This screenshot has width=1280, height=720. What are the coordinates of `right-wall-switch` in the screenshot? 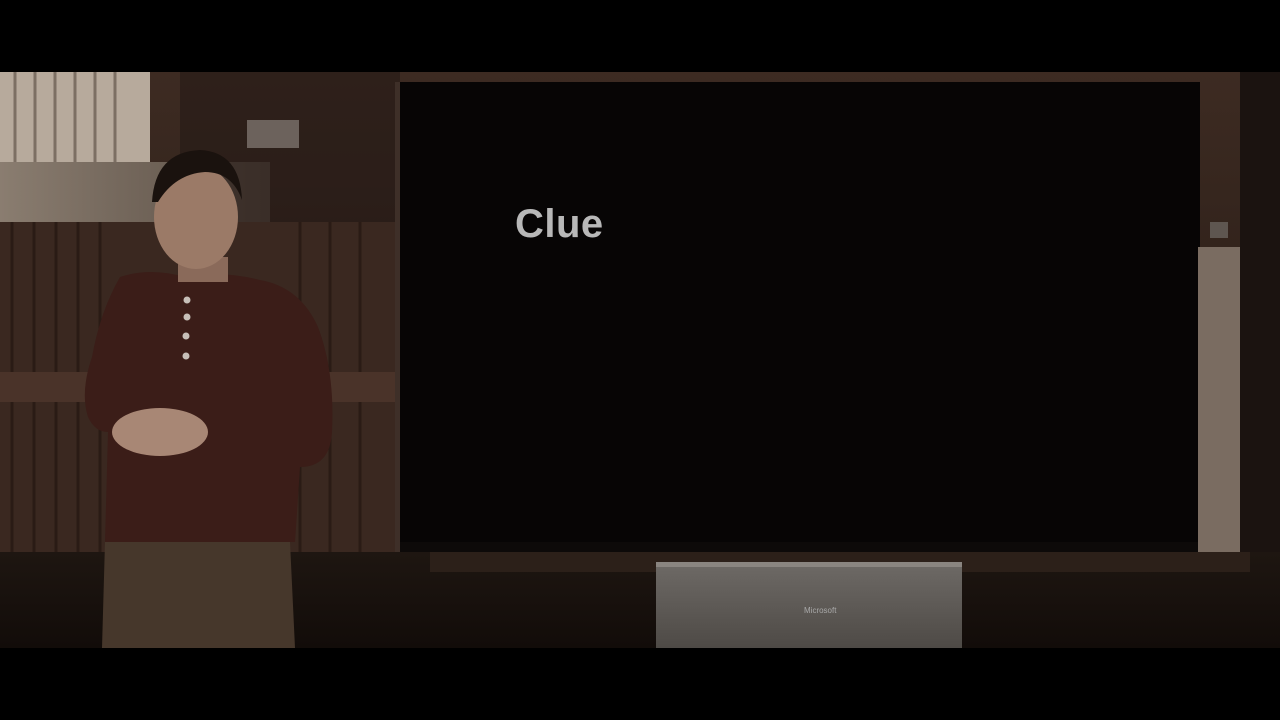 It's located at (1219, 230).